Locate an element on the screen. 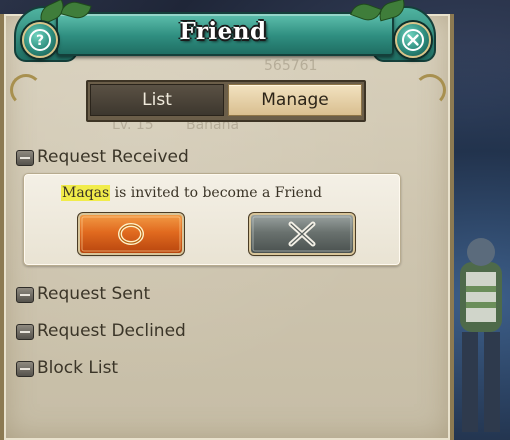 Image resolution: width=510 pixels, height=440 pixels. decline-button is located at coordinates (302, 234).